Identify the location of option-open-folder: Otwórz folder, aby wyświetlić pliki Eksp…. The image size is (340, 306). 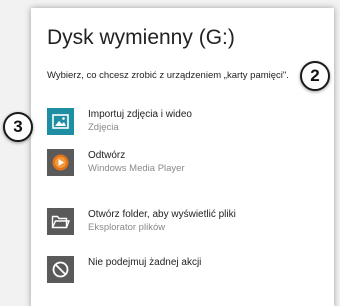
(182, 224).